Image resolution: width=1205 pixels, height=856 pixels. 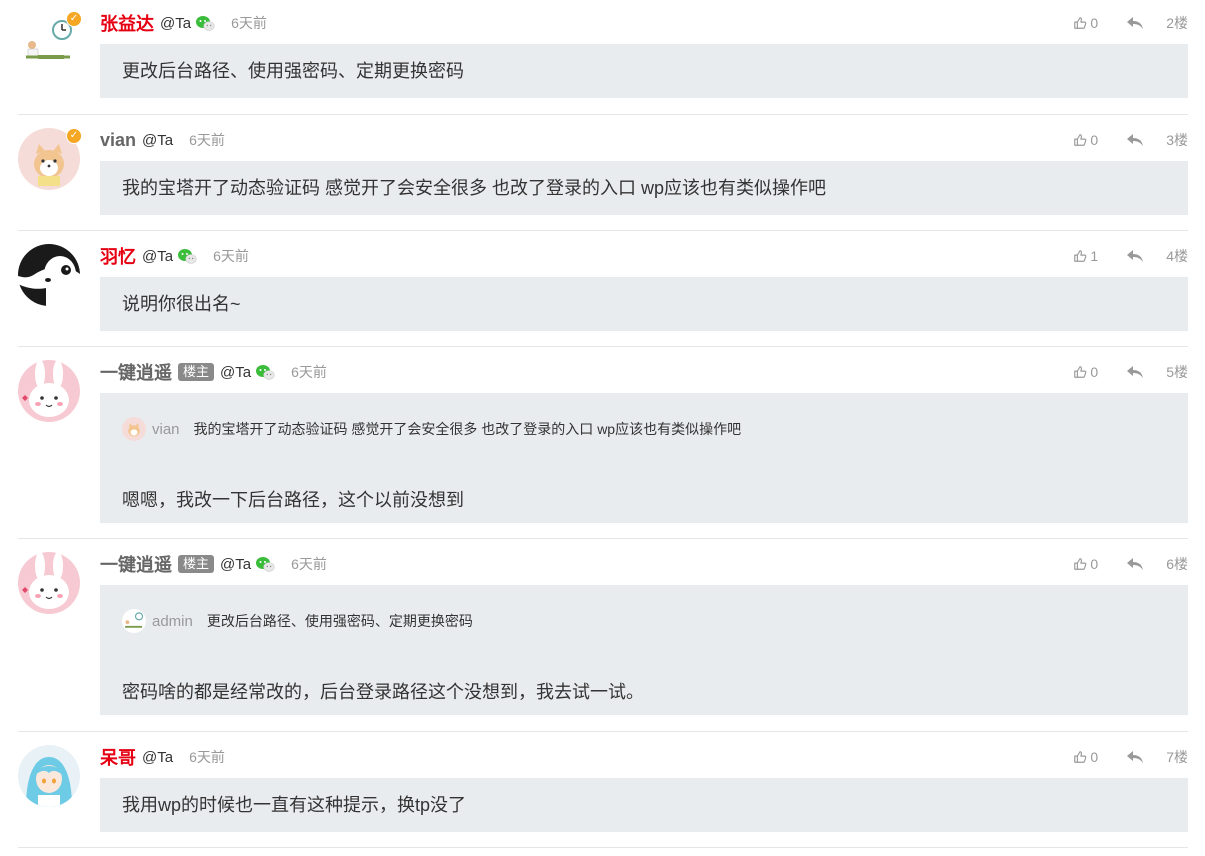 What do you see at coordinates (1177, 757) in the screenshot?
I see `floor-number: 7楼` at bounding box center [1177, 757].